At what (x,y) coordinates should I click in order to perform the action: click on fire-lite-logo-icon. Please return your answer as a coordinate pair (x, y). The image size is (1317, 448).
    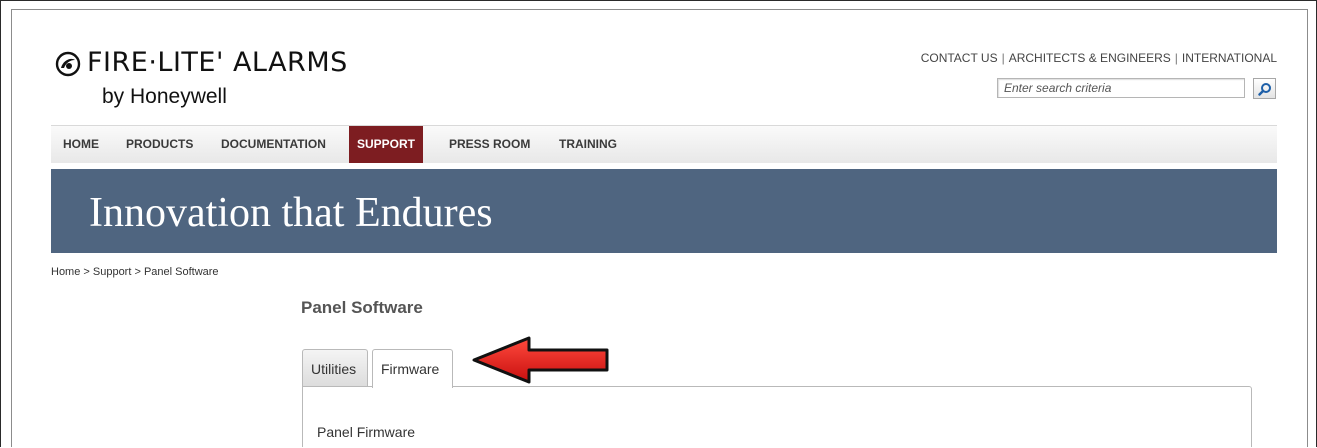
    Looking at the image, I should click on (68, 64).